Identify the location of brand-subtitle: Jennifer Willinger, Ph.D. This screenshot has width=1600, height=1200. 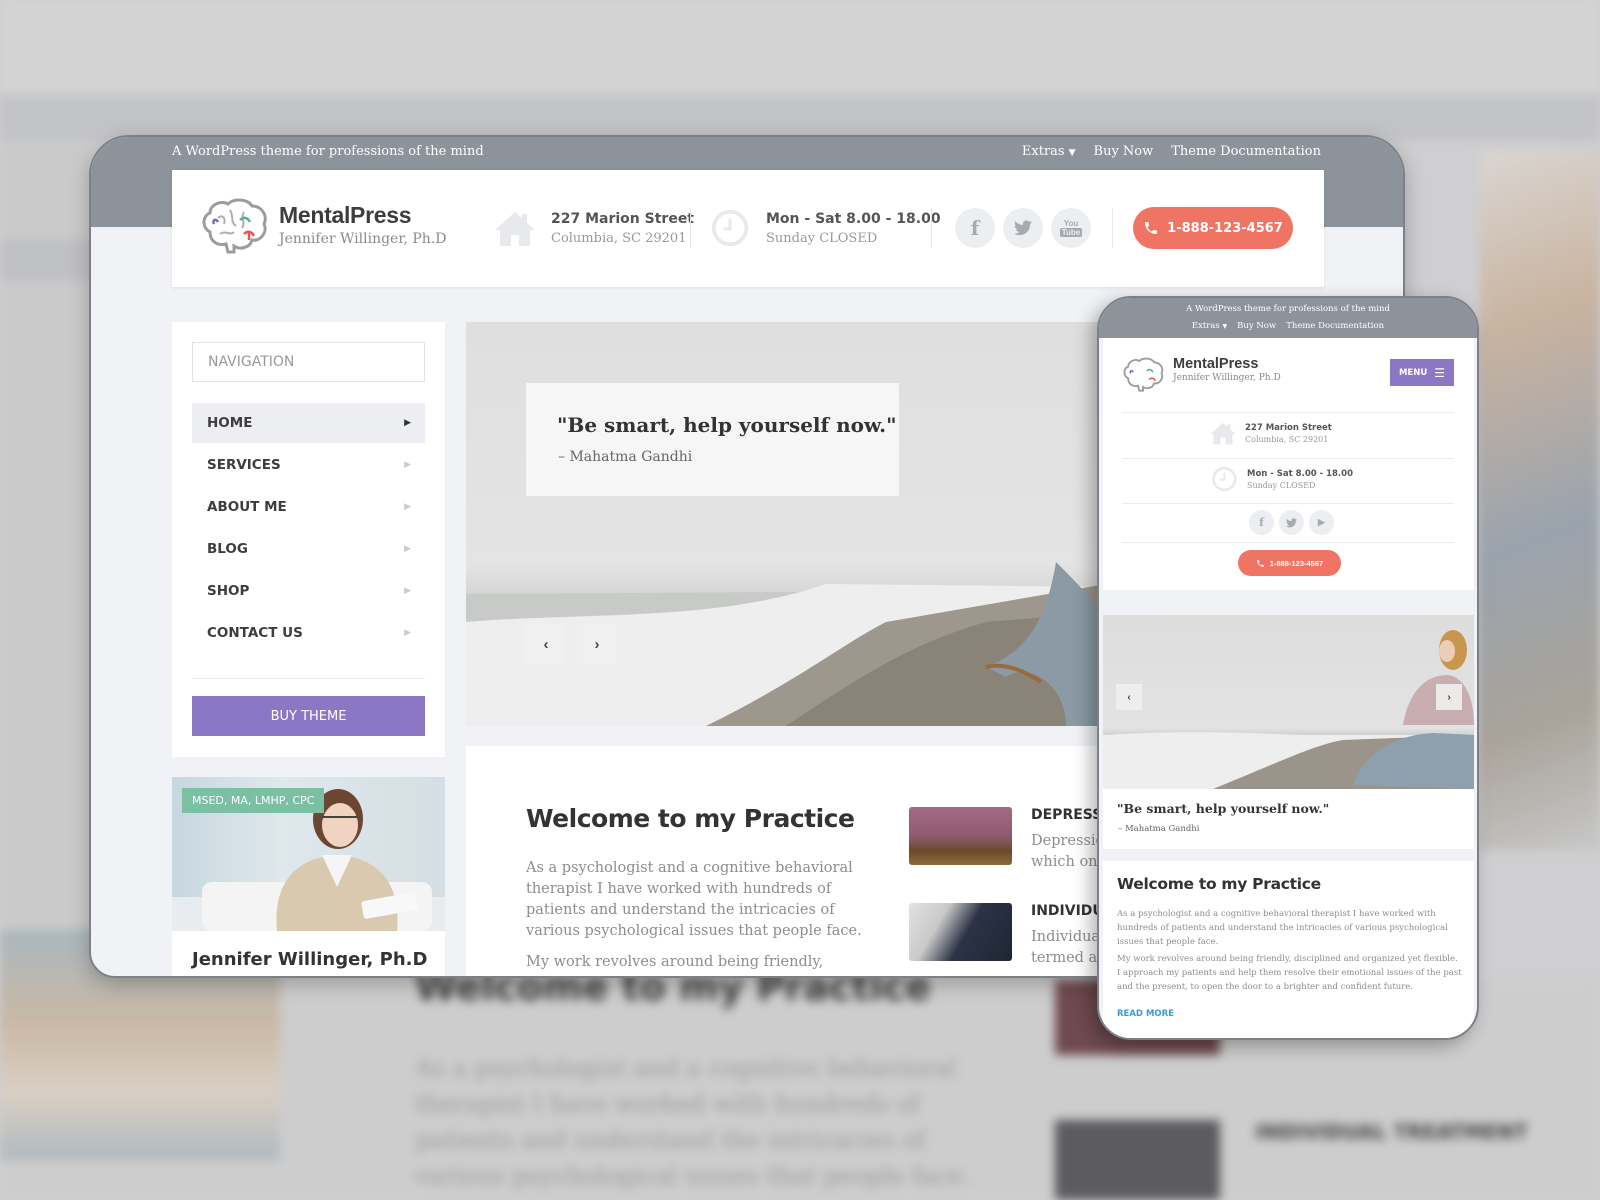
(1227, 378).